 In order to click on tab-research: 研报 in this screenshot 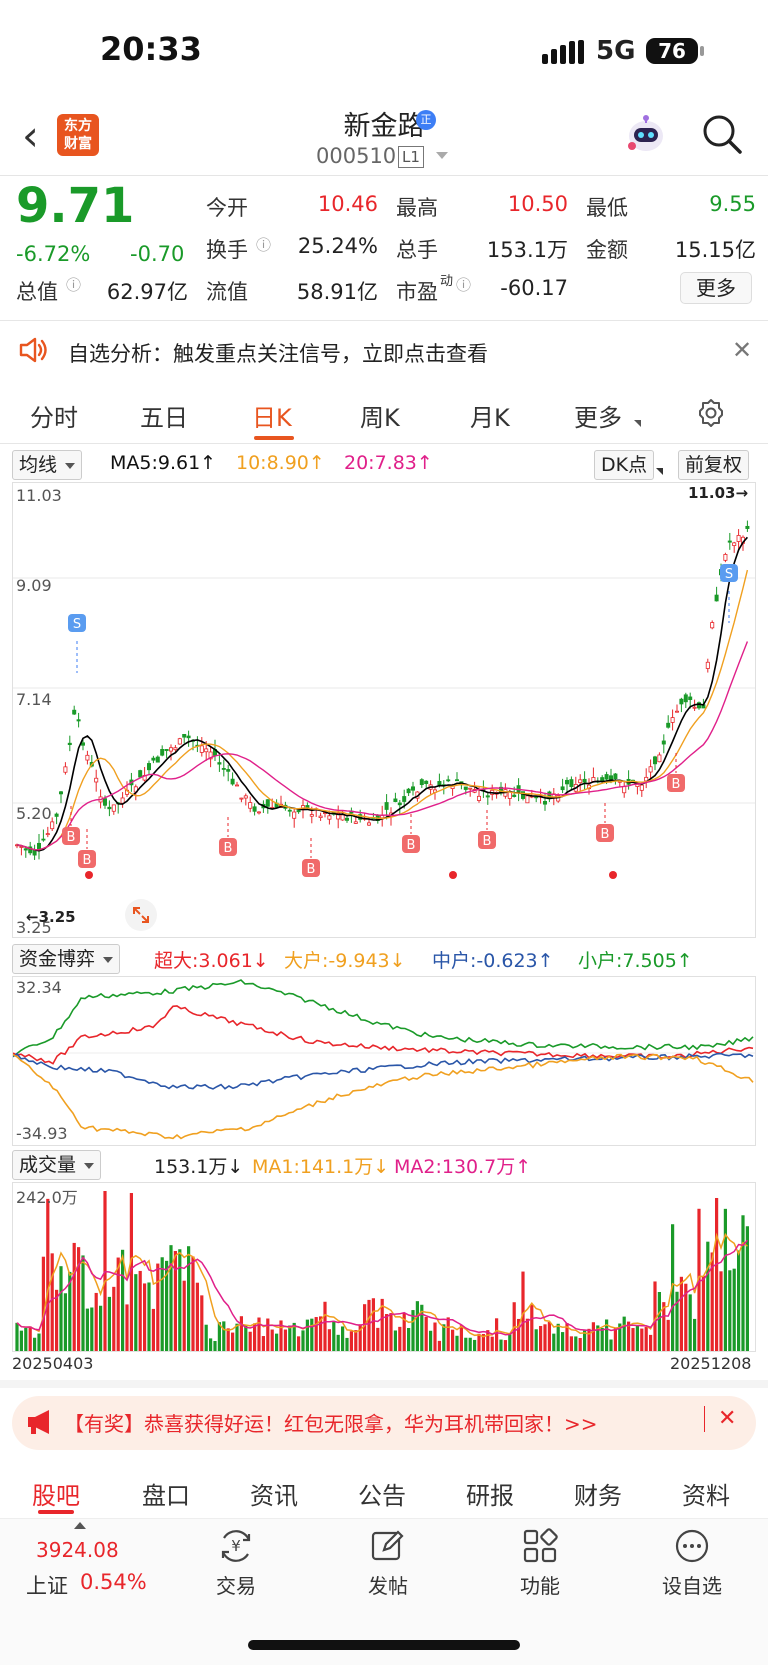, I will do `click(490, 1493)`.